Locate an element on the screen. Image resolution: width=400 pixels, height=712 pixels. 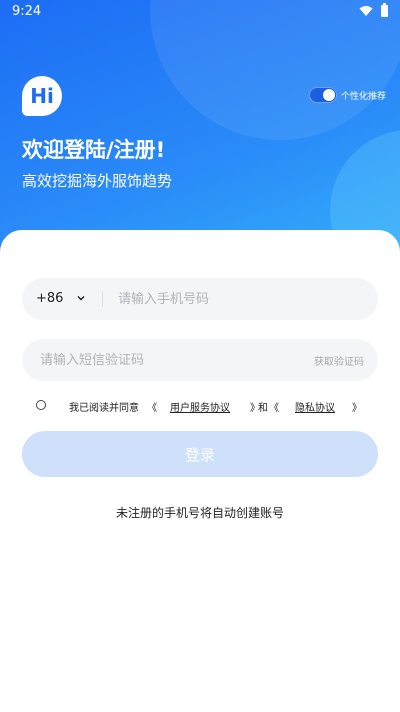
toggle-knob is located at coordinates (328, 95).